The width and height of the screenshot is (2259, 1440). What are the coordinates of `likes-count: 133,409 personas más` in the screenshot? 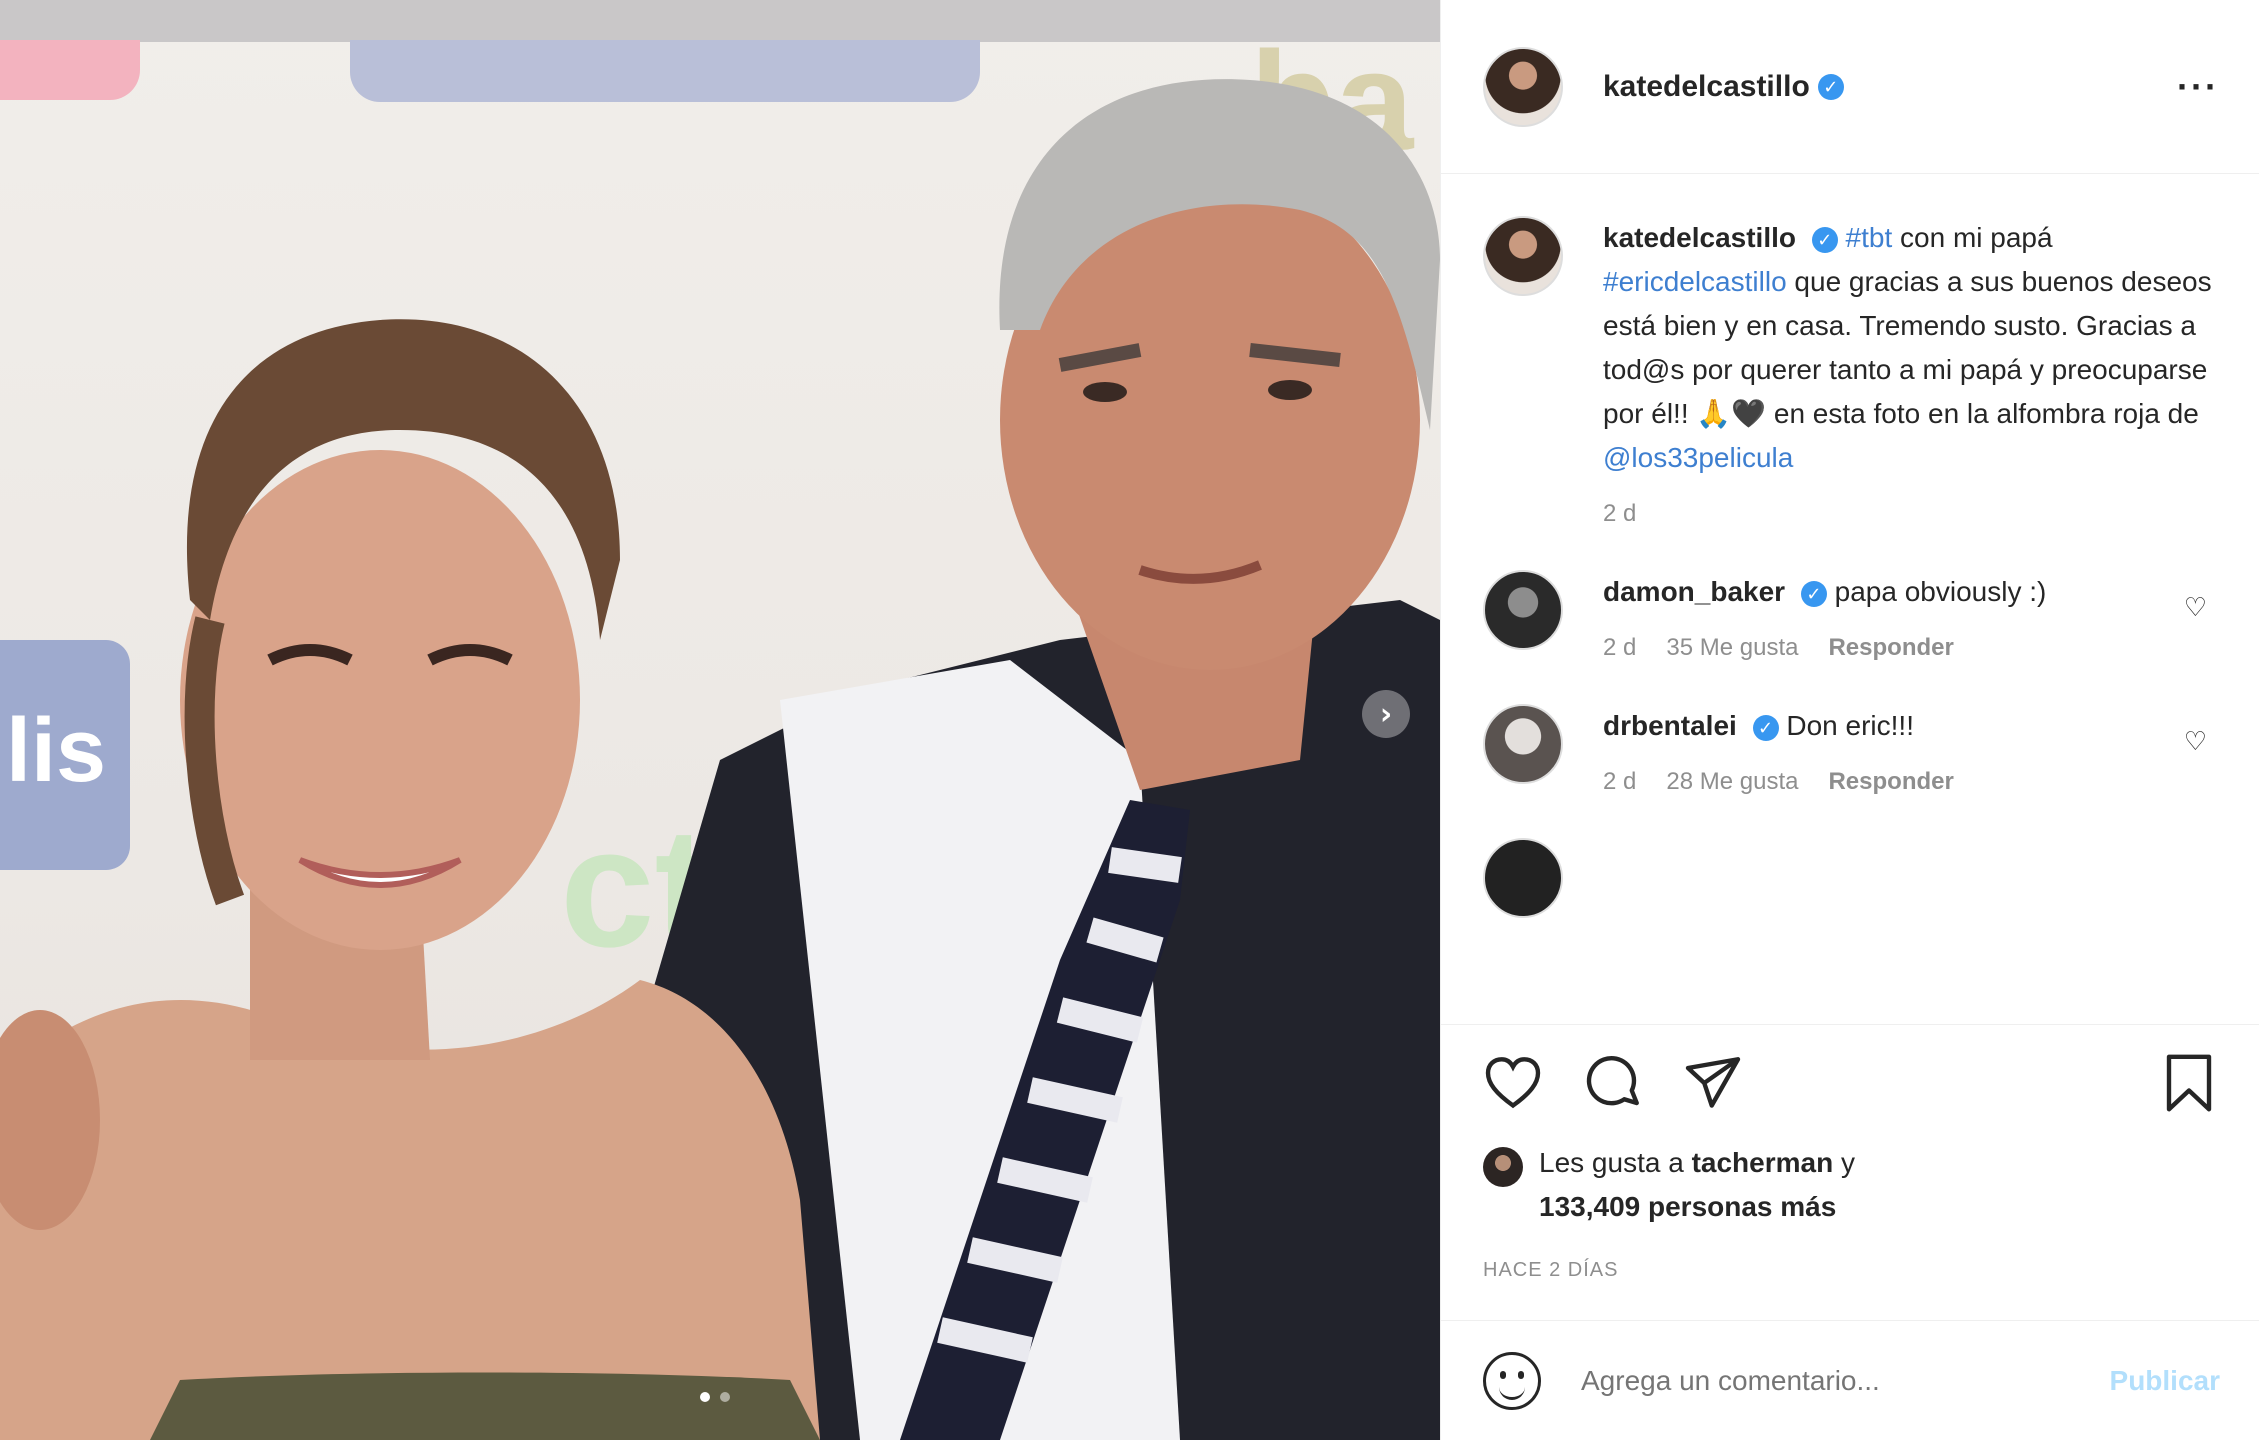 It's located at (1687, 1206).